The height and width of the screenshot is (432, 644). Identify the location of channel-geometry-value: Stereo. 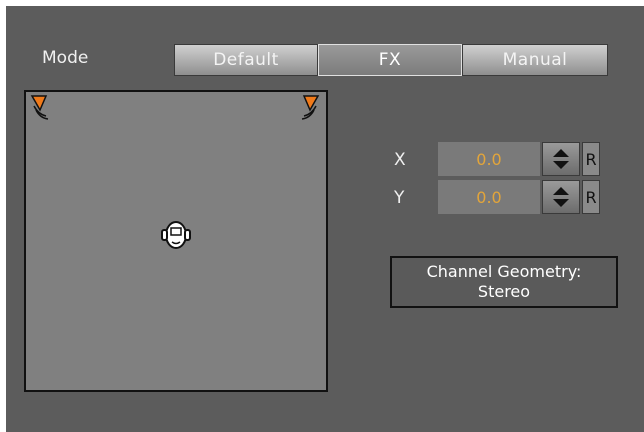
(504, 291).